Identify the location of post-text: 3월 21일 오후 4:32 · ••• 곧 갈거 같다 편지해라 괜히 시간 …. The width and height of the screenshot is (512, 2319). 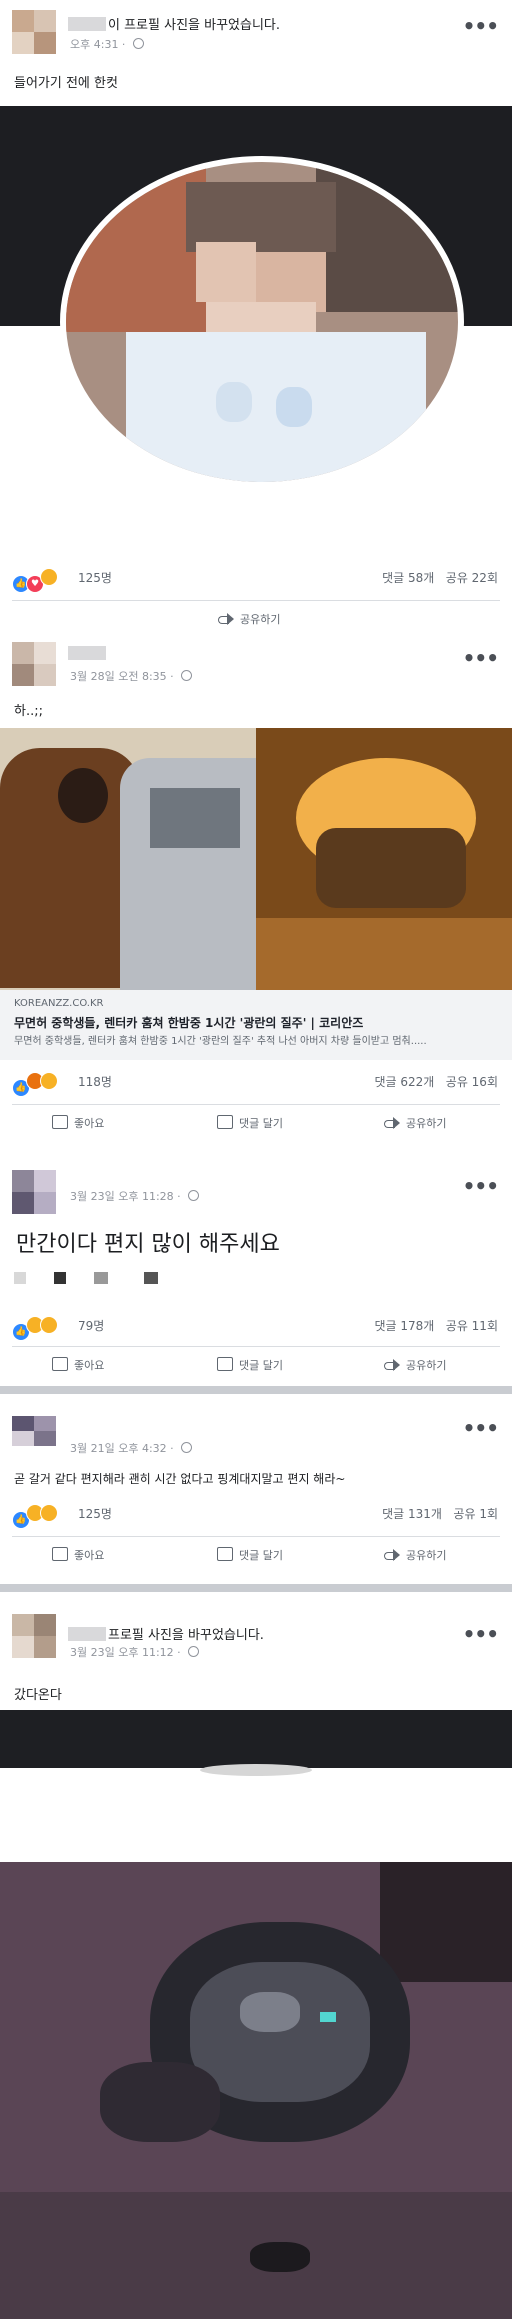
(256, 1489).